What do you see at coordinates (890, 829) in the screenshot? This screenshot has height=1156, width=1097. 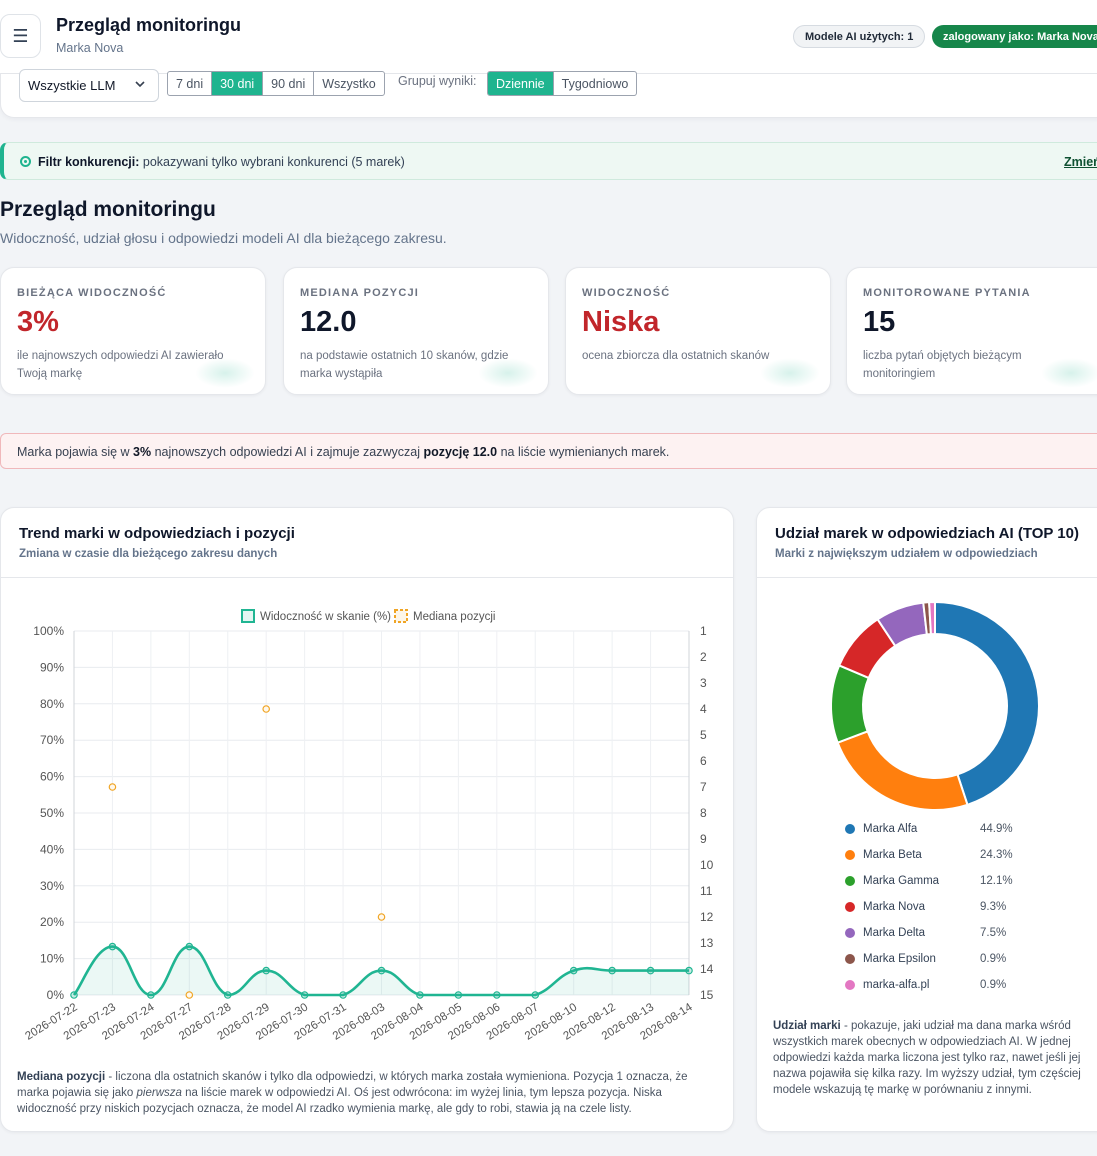 I see `legend-brand-name: Marka Alfa` at bounding box center [890, 829].